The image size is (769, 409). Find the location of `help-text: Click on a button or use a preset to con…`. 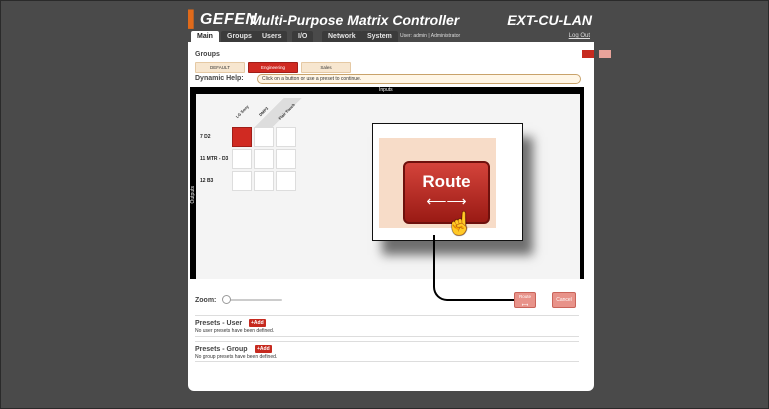

help-text: Click on a button or use a preset to con… is located at coordinates (419, 79).